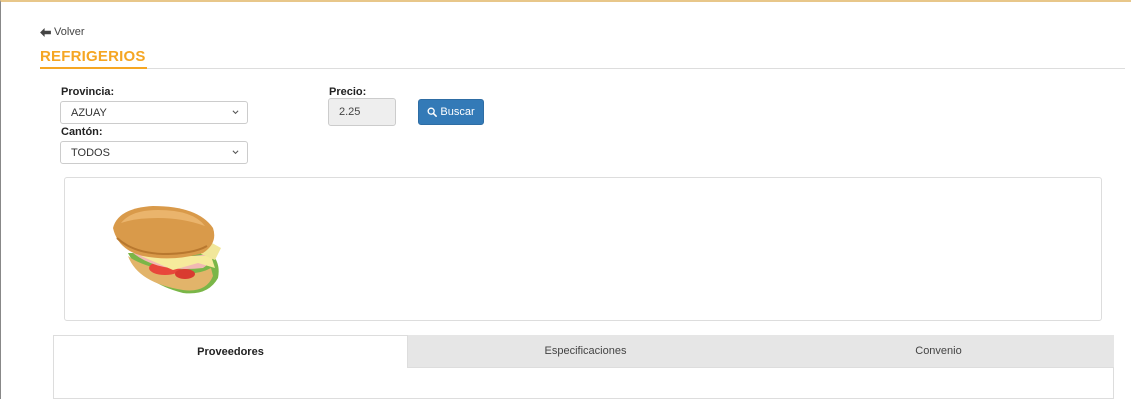 The image size is (1131, 399). I want to click on page-title: REFRIGERIOS, so click(93, 56).